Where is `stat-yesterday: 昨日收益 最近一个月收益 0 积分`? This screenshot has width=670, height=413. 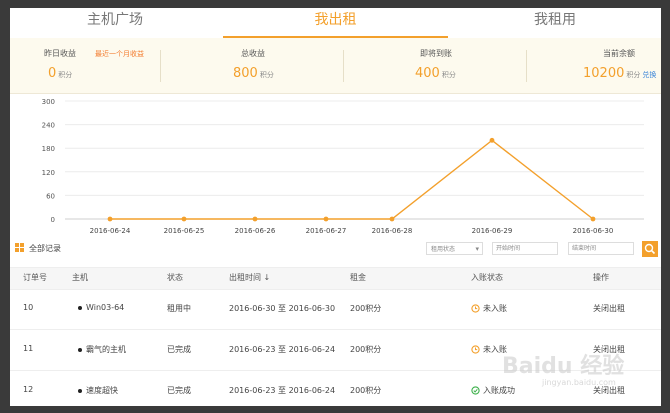
stat-yesterday: 昨日收益 最近一个月收益 0 积分 is located at coordinates (85, 65).